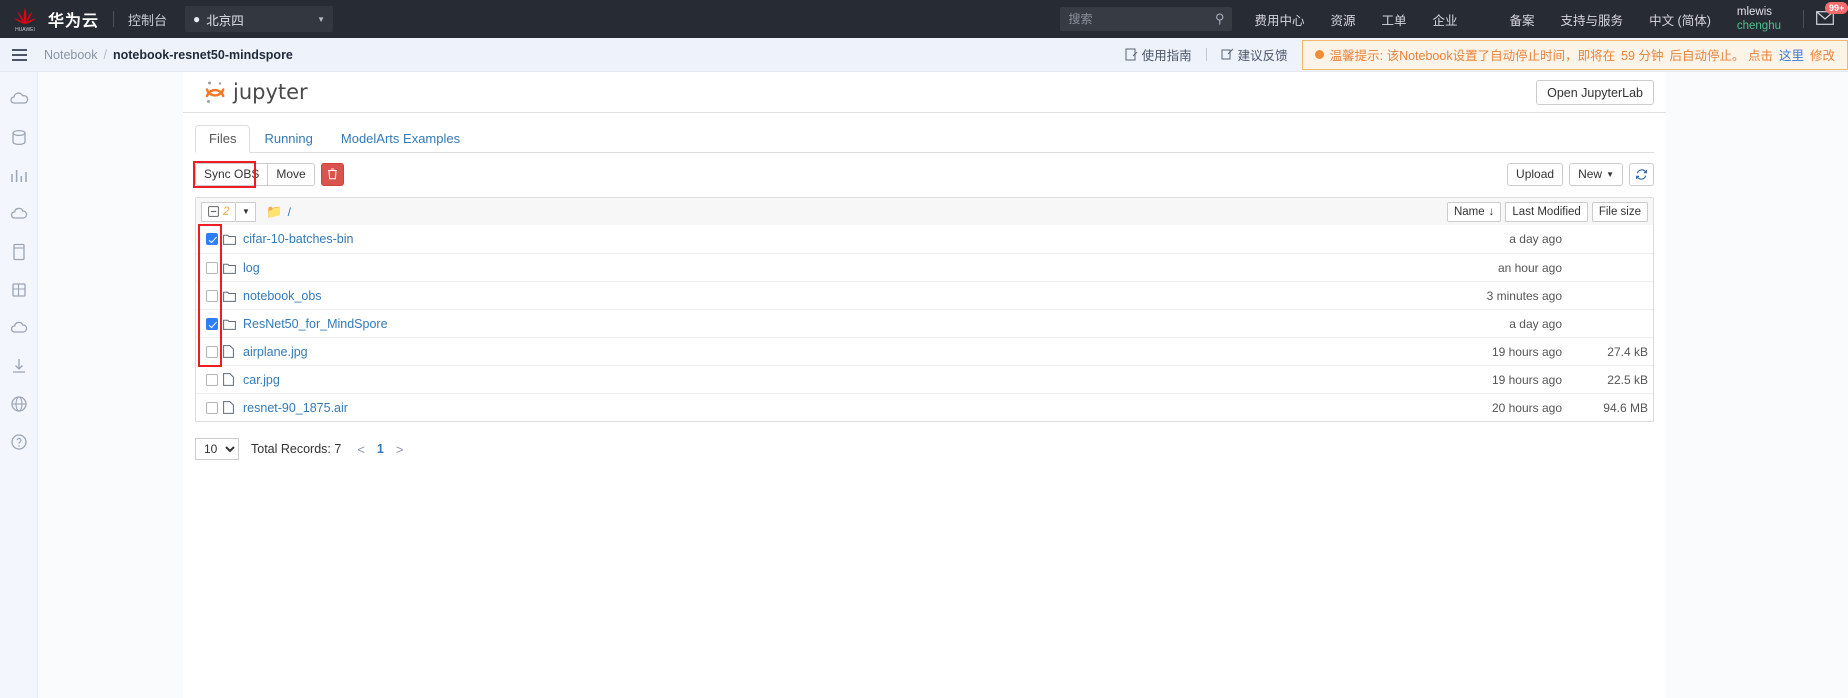 This screenshot has width=1848, height=698. I want to click on next-page-button: >, so click(400, 449).